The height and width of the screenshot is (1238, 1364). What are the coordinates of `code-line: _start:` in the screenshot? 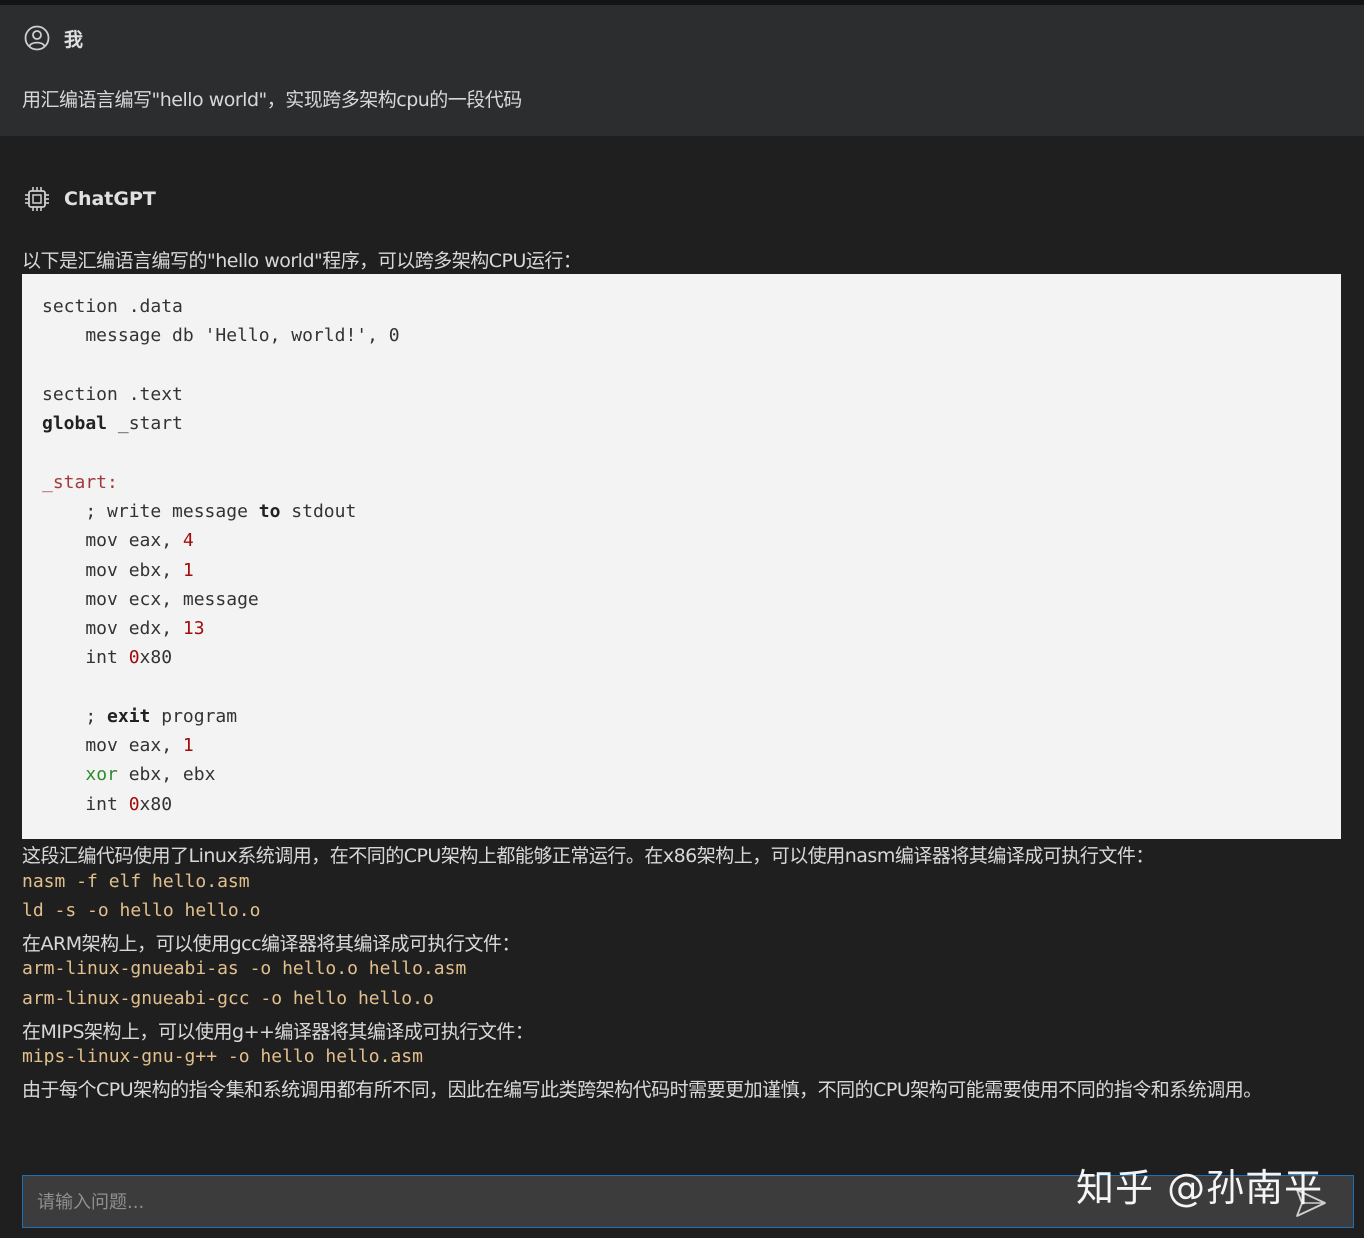 It's located at (80, 482).